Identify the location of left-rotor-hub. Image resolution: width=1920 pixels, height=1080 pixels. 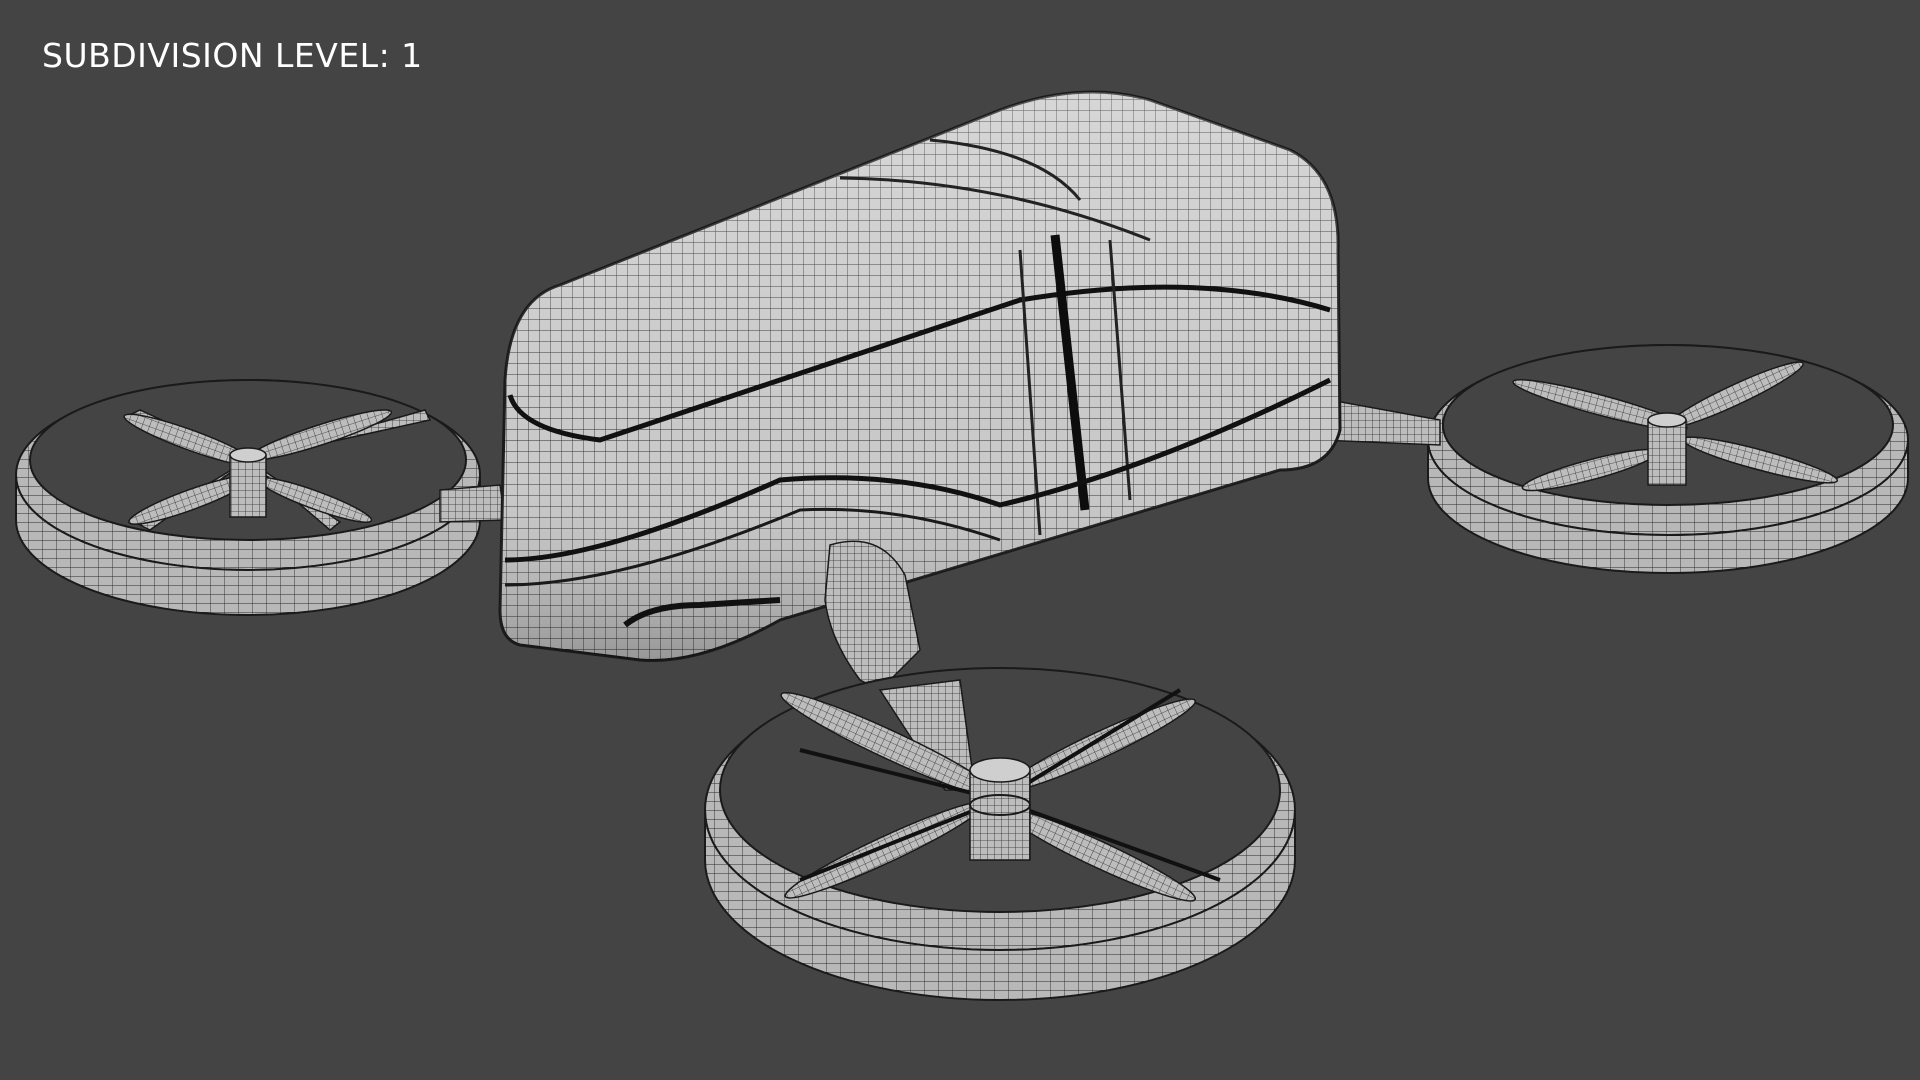
(248, 482).